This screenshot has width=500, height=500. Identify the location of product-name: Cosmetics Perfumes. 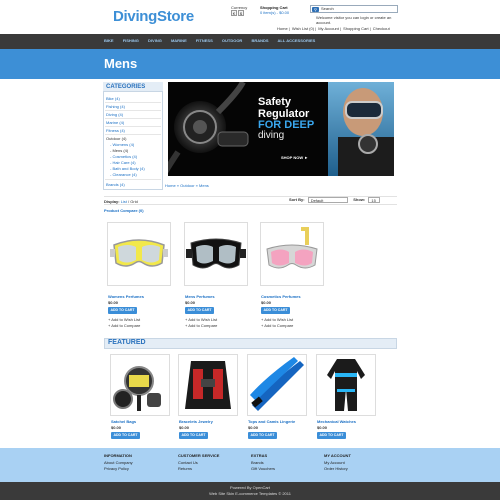
(281, 296).